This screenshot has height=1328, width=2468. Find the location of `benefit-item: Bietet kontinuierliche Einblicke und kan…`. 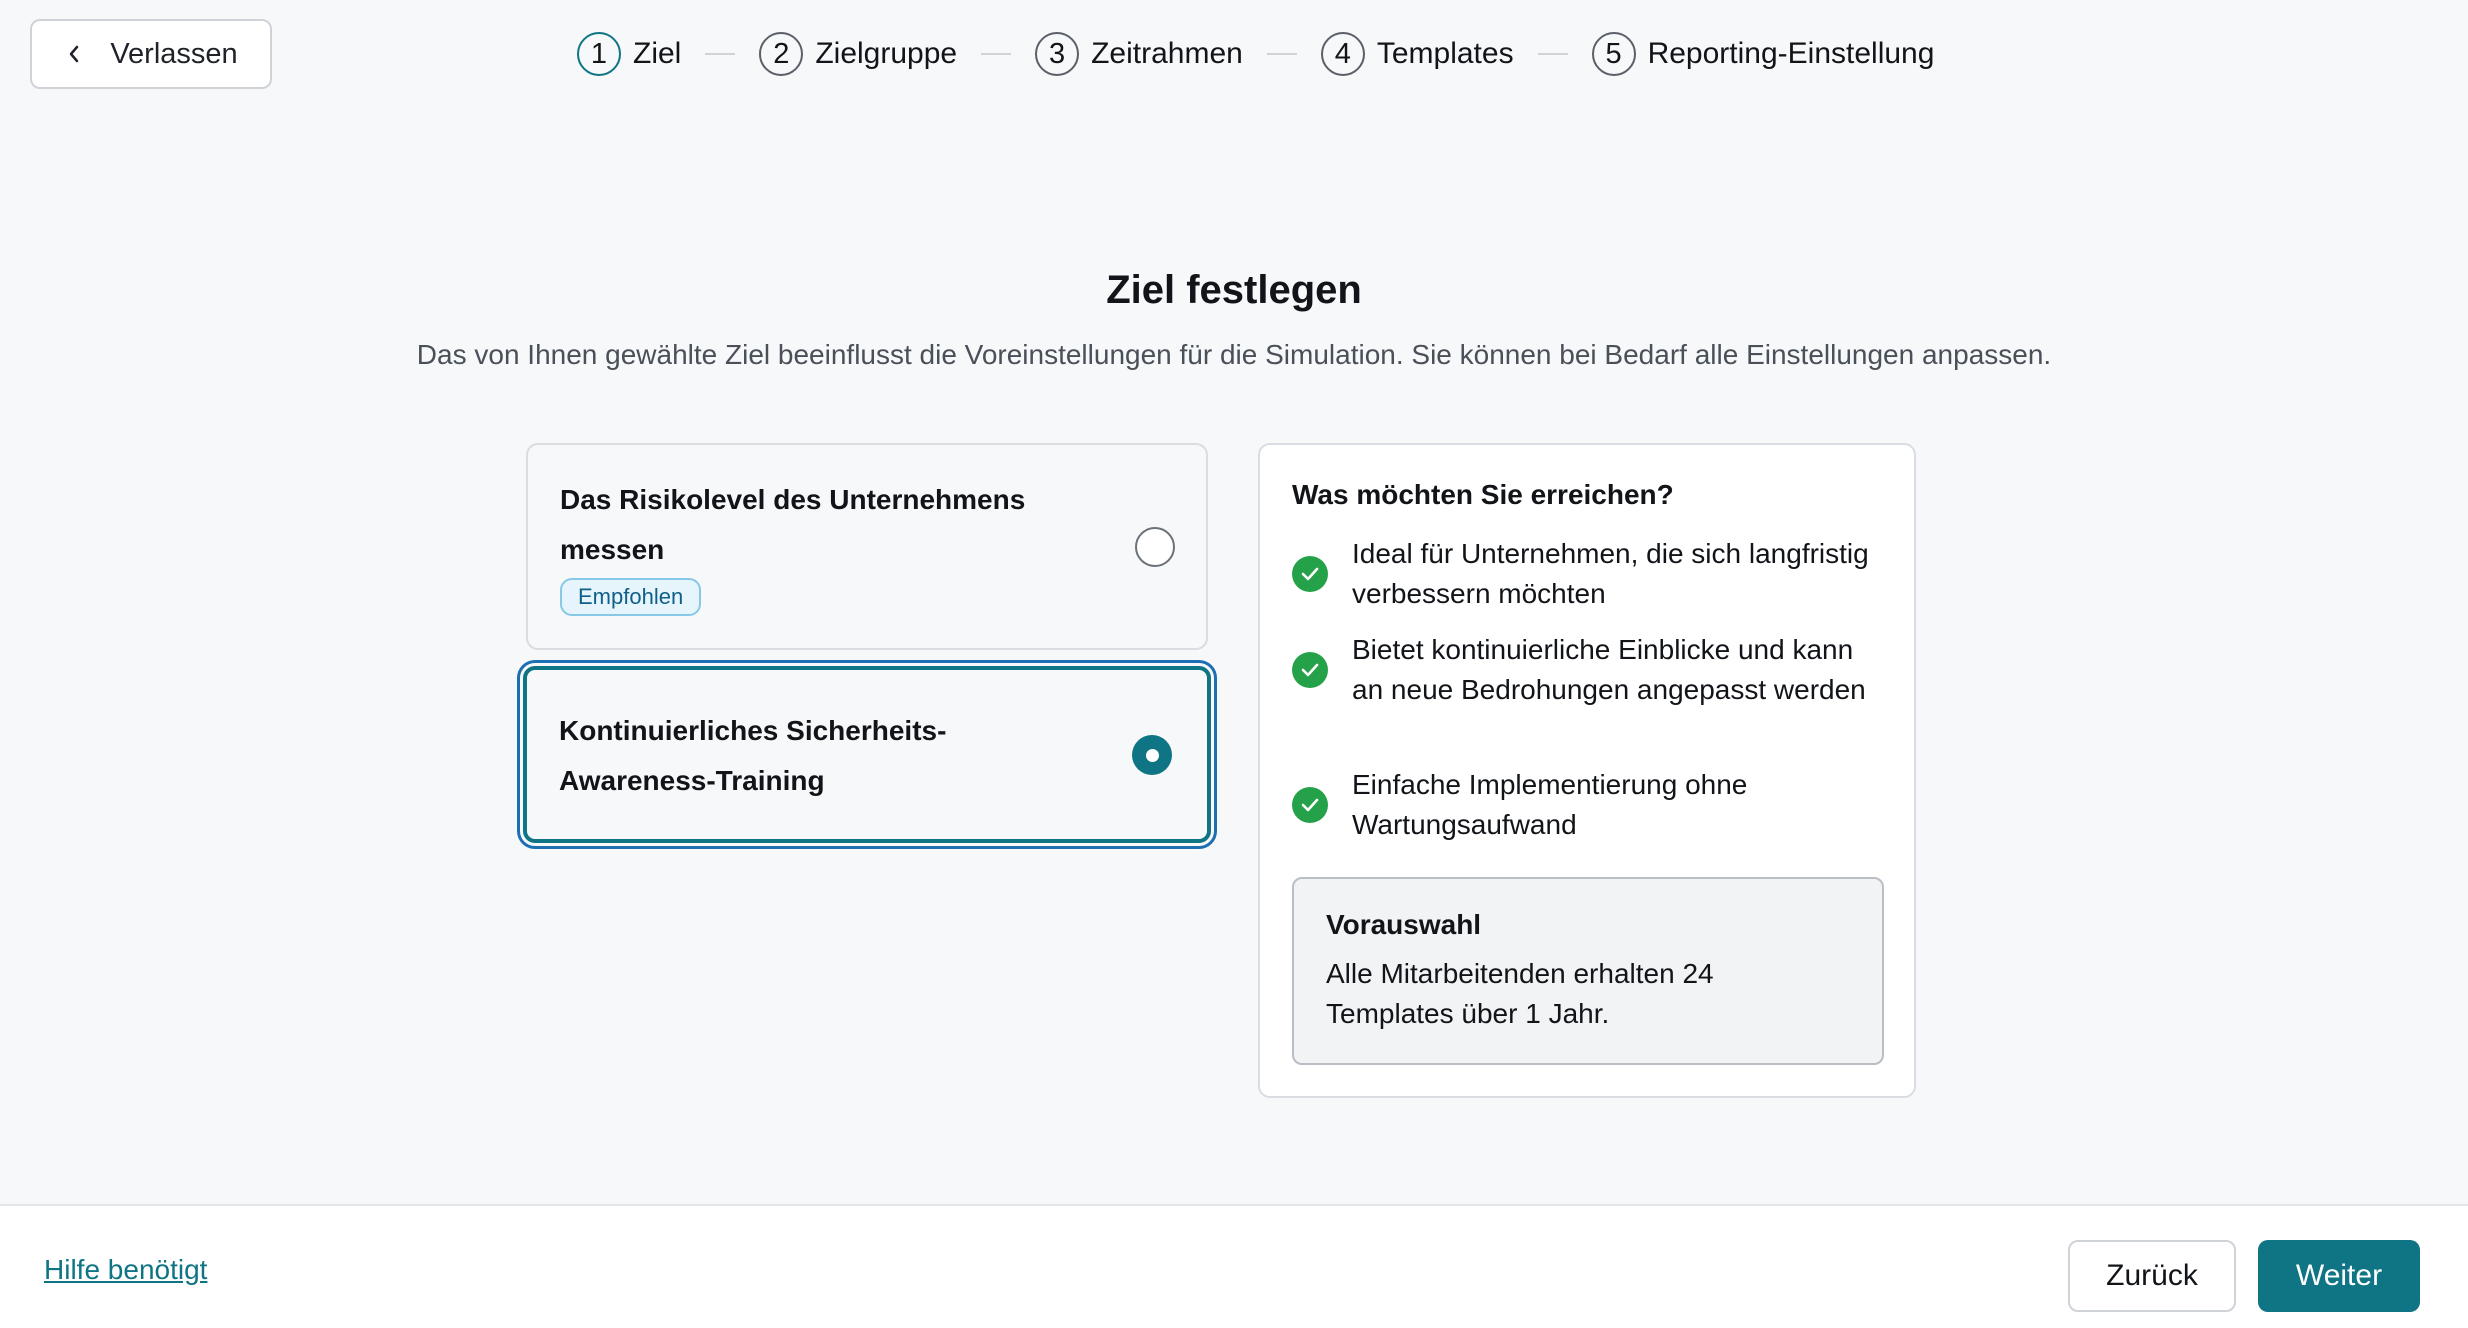

benefit-item: Bietet kontinuierliche Einblicke und kan… is located at coordinates (1592, 670).